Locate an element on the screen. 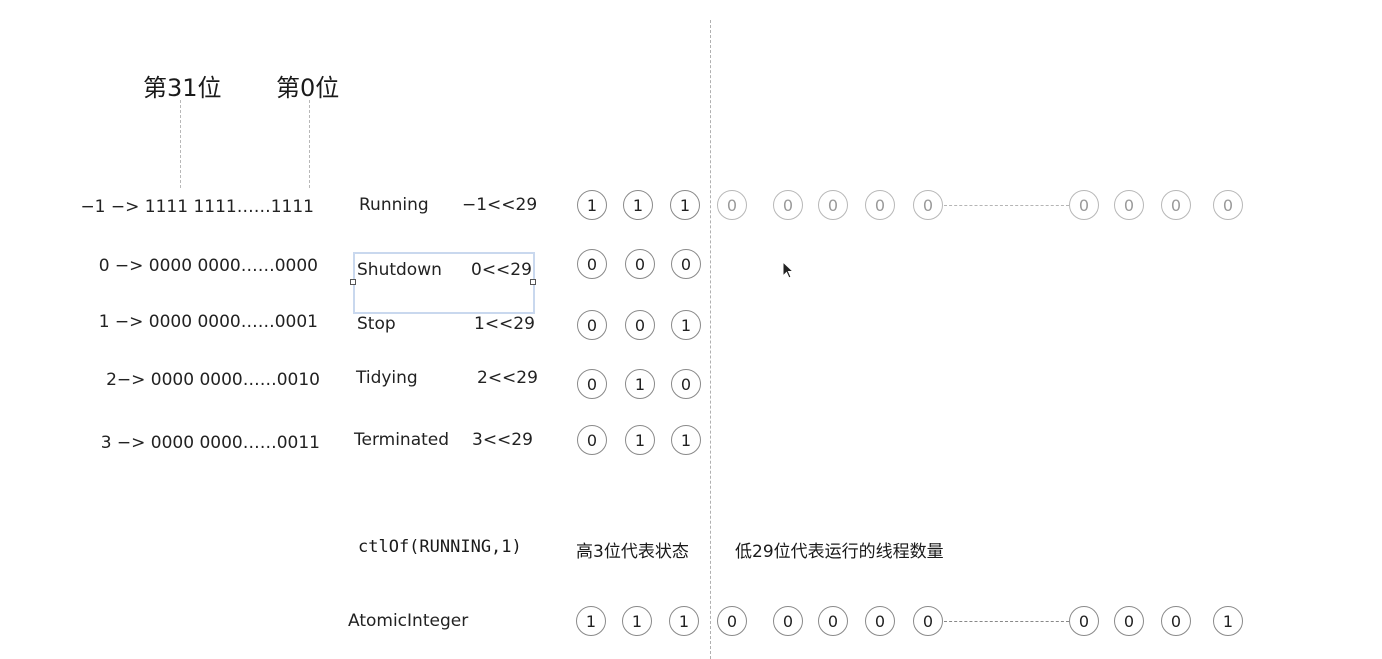 This screenshot has height=659, width=1382. bit31-guide-line is located at coordinates (180, 144).